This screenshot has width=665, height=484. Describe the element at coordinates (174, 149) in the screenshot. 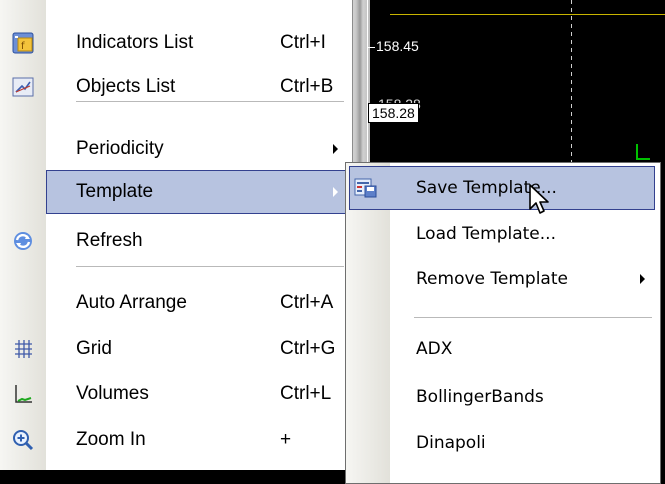

I see `menu-item-periodicity: Periodicity` at that location.